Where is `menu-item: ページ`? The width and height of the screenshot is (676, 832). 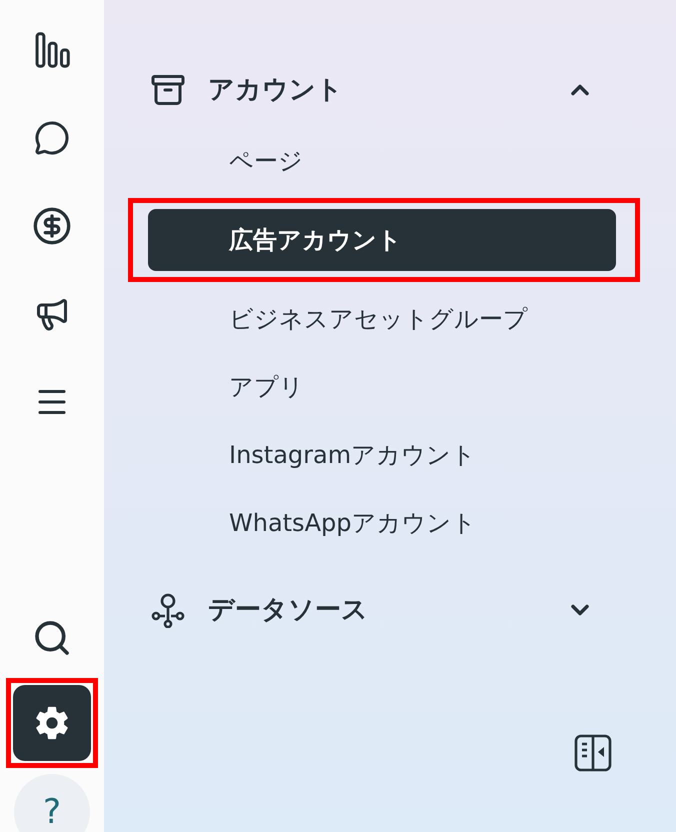 menu-item: ページ is located at coordinates (382, 161).